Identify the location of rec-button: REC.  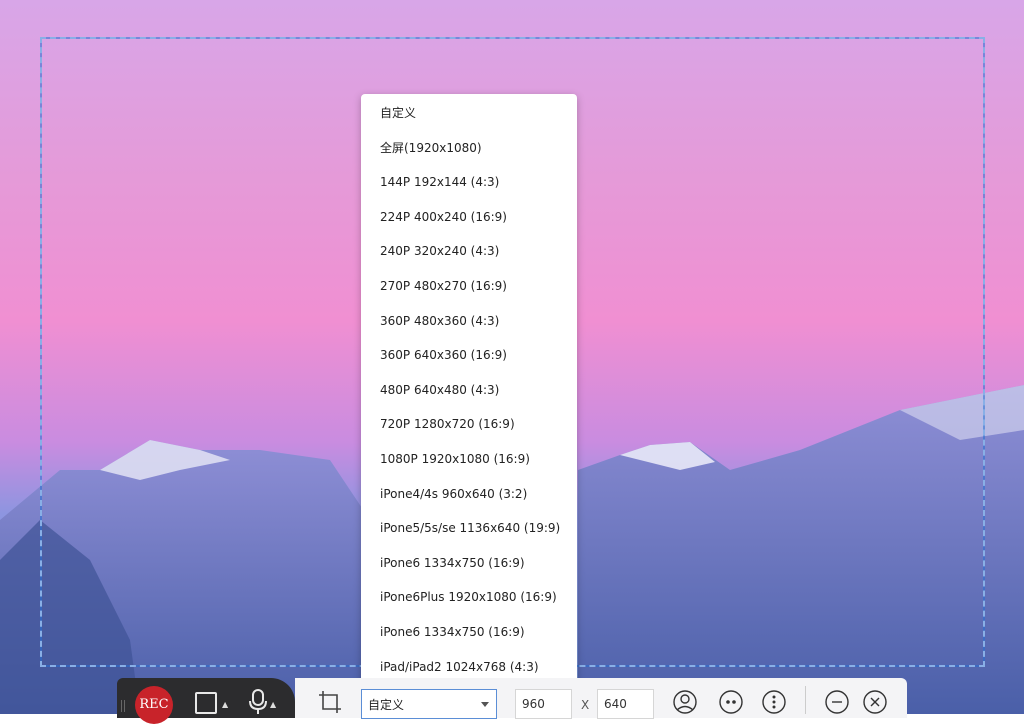
(154, 705).